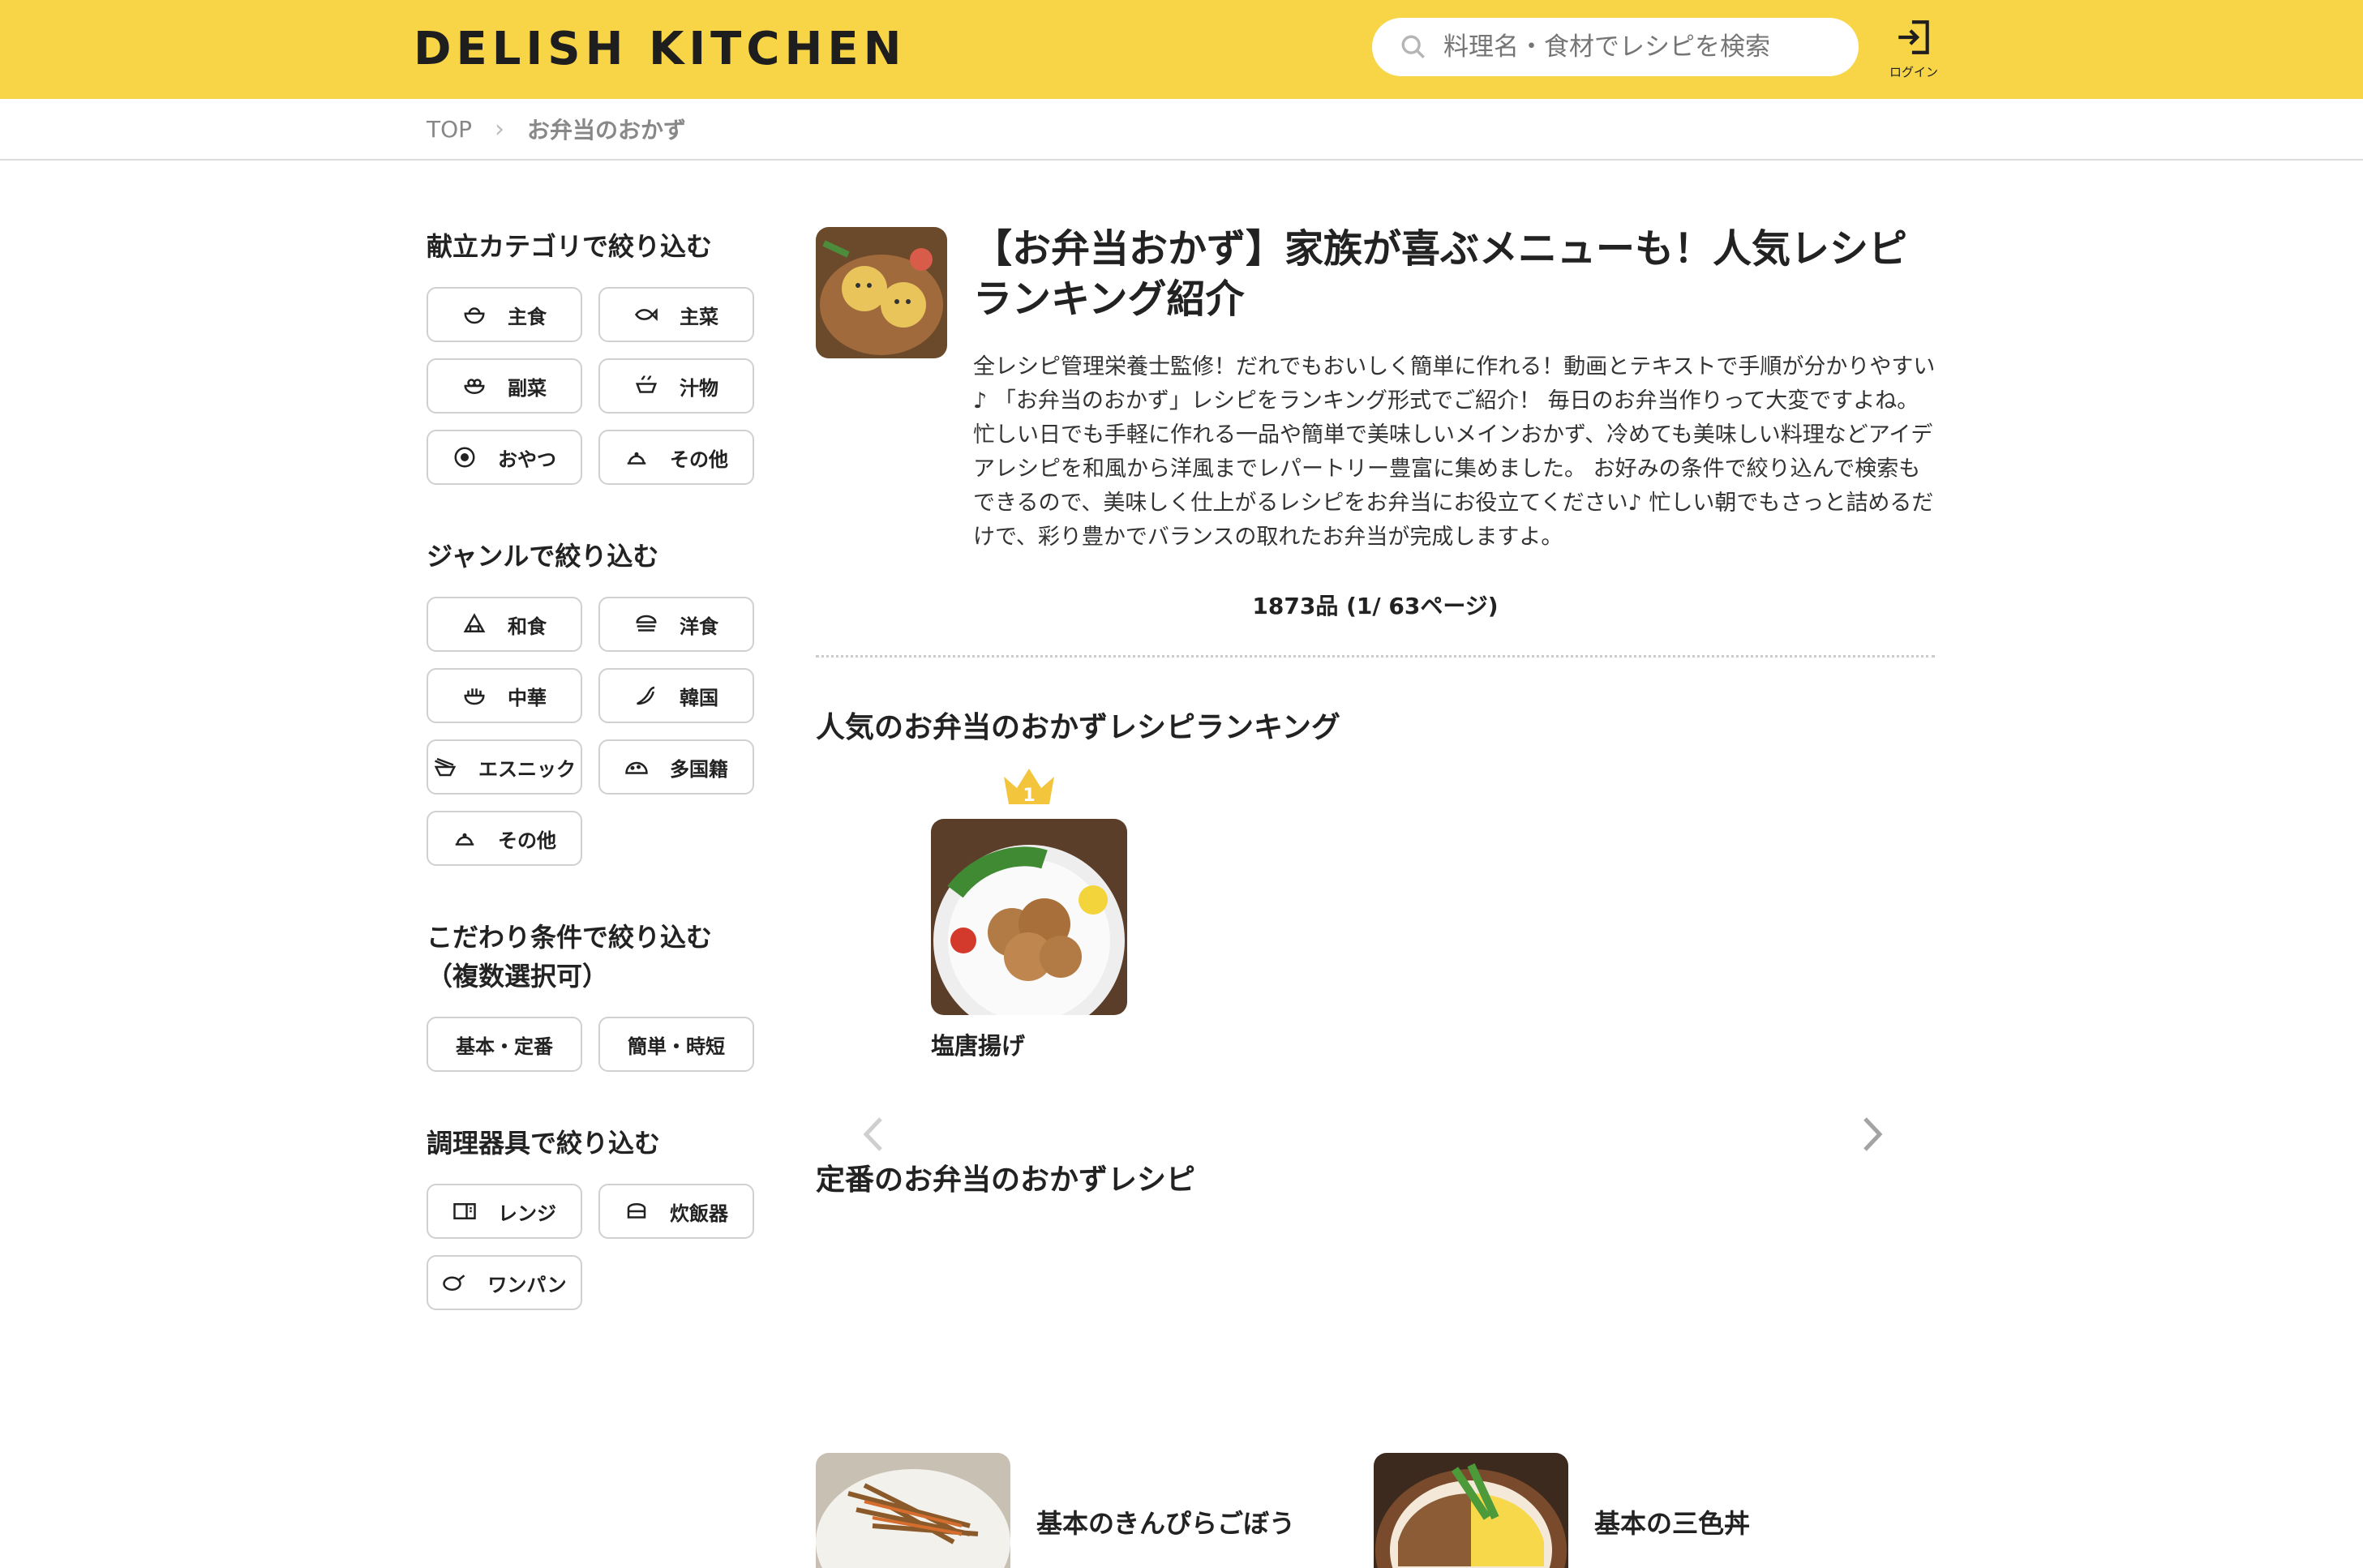 This screenshot has width=2363, height=1568. What do you see at coordinates (1029, 1046) in the screenshot?
I see `recipe-name: 塩唐揚げ` at bounding box center [1029, 1046].